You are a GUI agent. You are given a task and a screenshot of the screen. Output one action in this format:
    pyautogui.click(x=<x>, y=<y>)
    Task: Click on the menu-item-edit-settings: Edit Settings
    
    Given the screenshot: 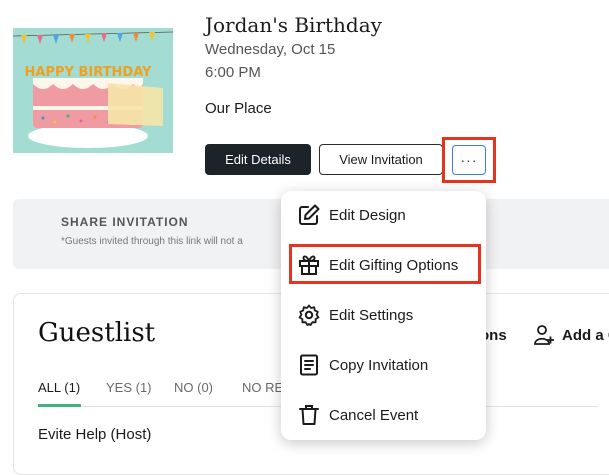 What is the action you would take?
    pyautogui.click(x=384, y=315)
    